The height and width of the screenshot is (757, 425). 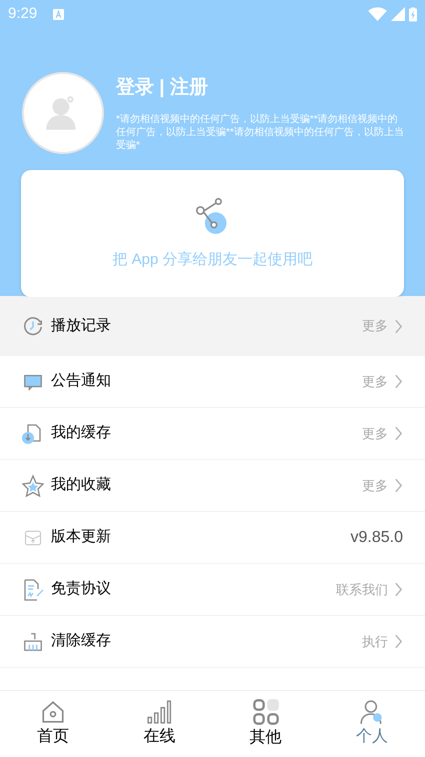 What do you see at coordinates (33, 641) in the screenshot?
I see `broom-icon` at bounding box center [33, 641].